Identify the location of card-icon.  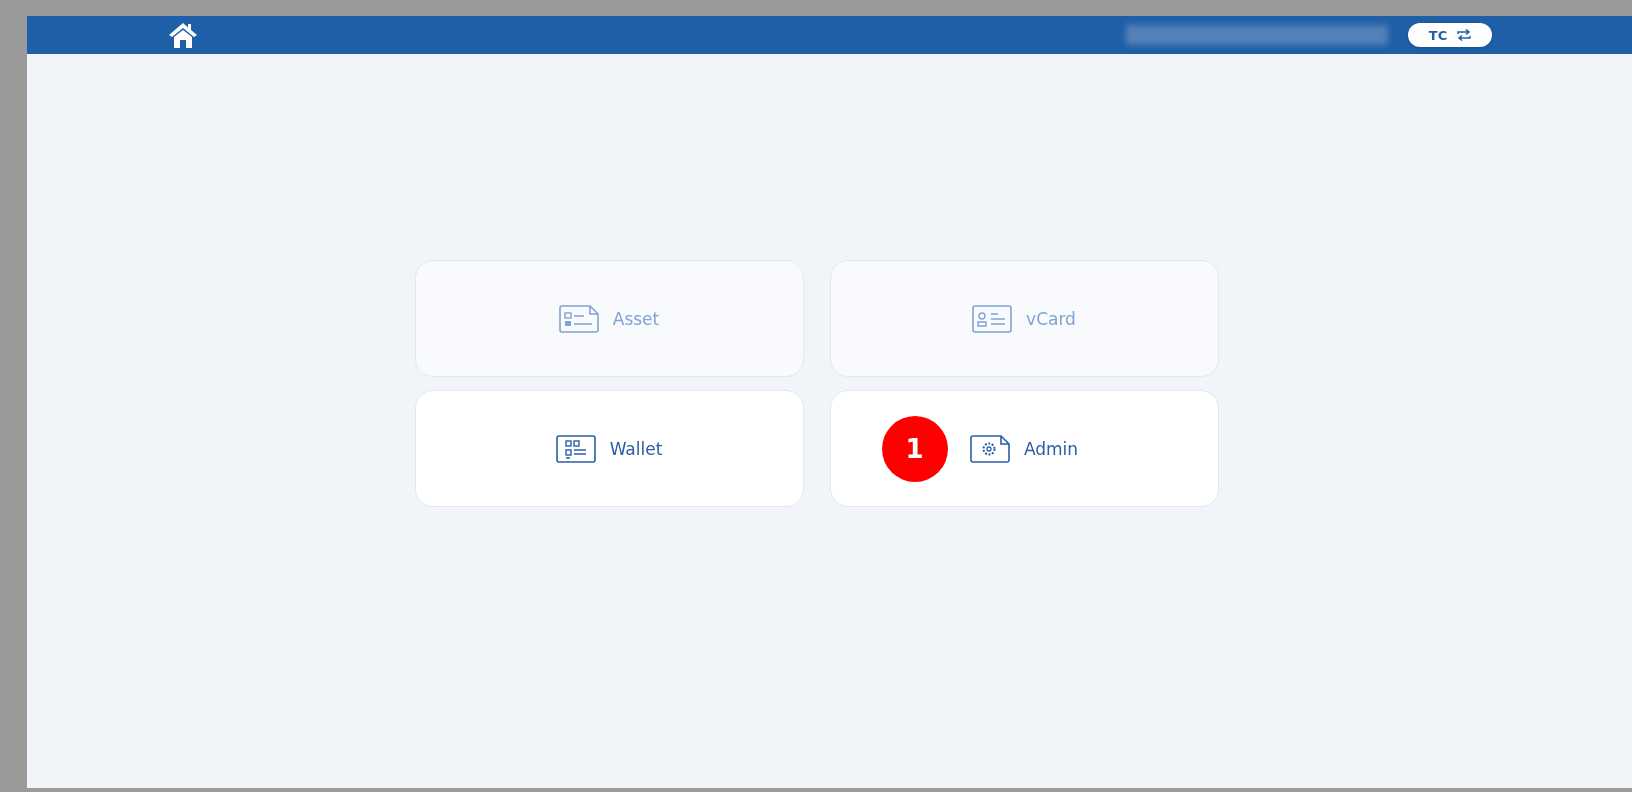
(578, 318).